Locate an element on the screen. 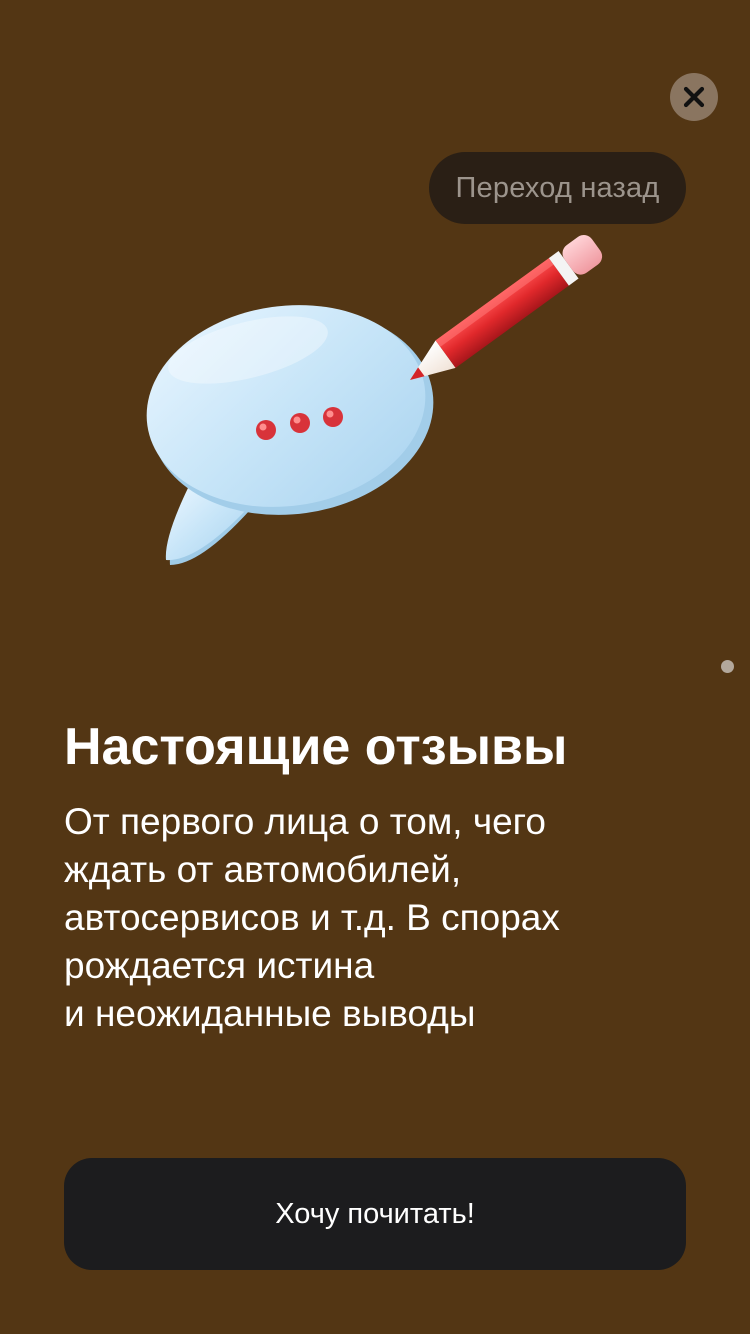 The width and height of the screenshot is (750, 1334). close-button is located at coordinates (694, 97).